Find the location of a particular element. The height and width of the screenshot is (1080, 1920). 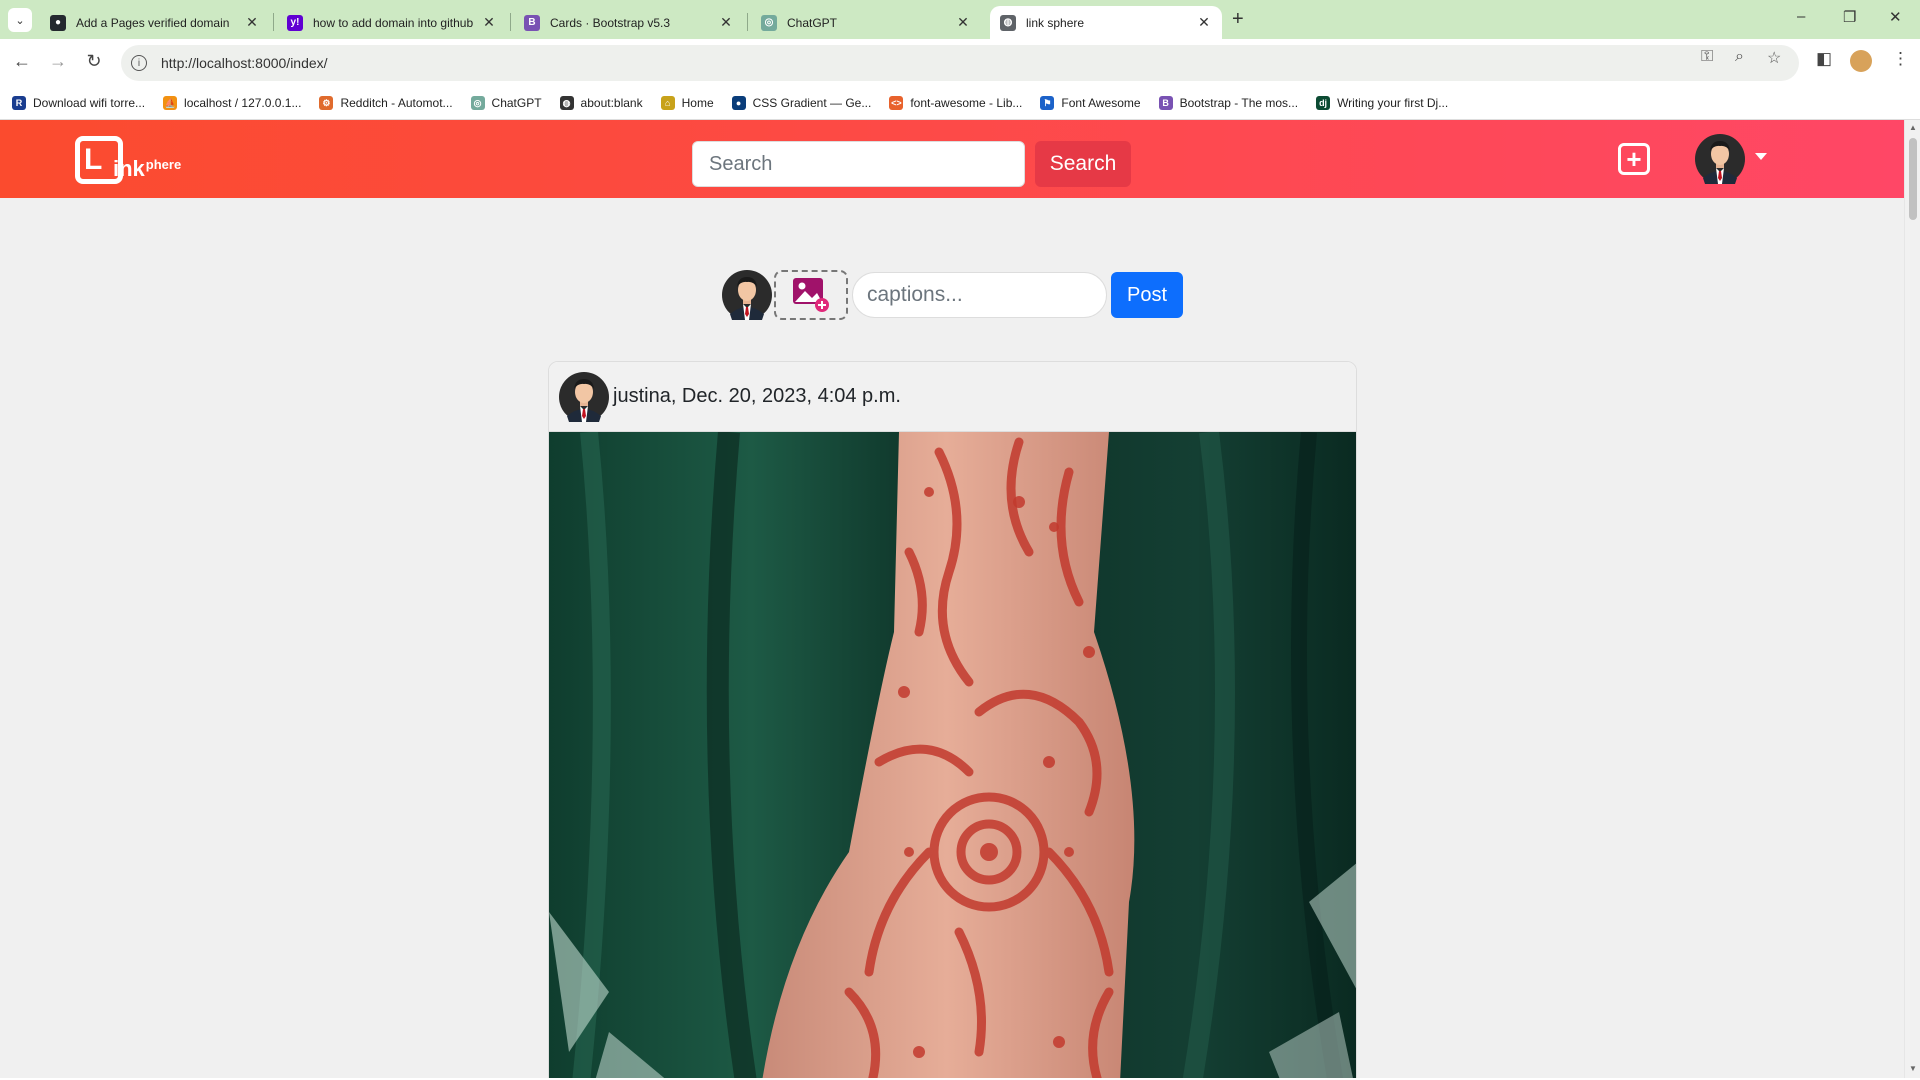

menu-kebab-icon: ⋮ is located at coordinates (1900, 59).